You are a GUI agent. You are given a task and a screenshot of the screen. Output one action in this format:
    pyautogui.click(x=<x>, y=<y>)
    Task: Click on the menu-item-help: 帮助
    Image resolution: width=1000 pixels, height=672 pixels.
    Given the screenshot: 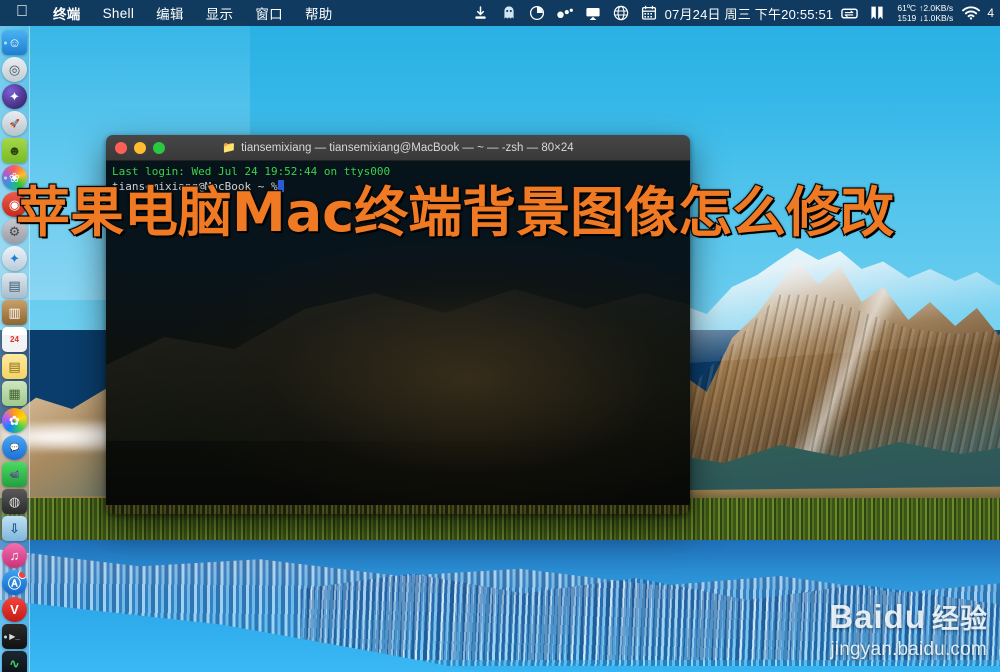 What is the action you would take?
    pyautogui.click(x=319, y=13)
    